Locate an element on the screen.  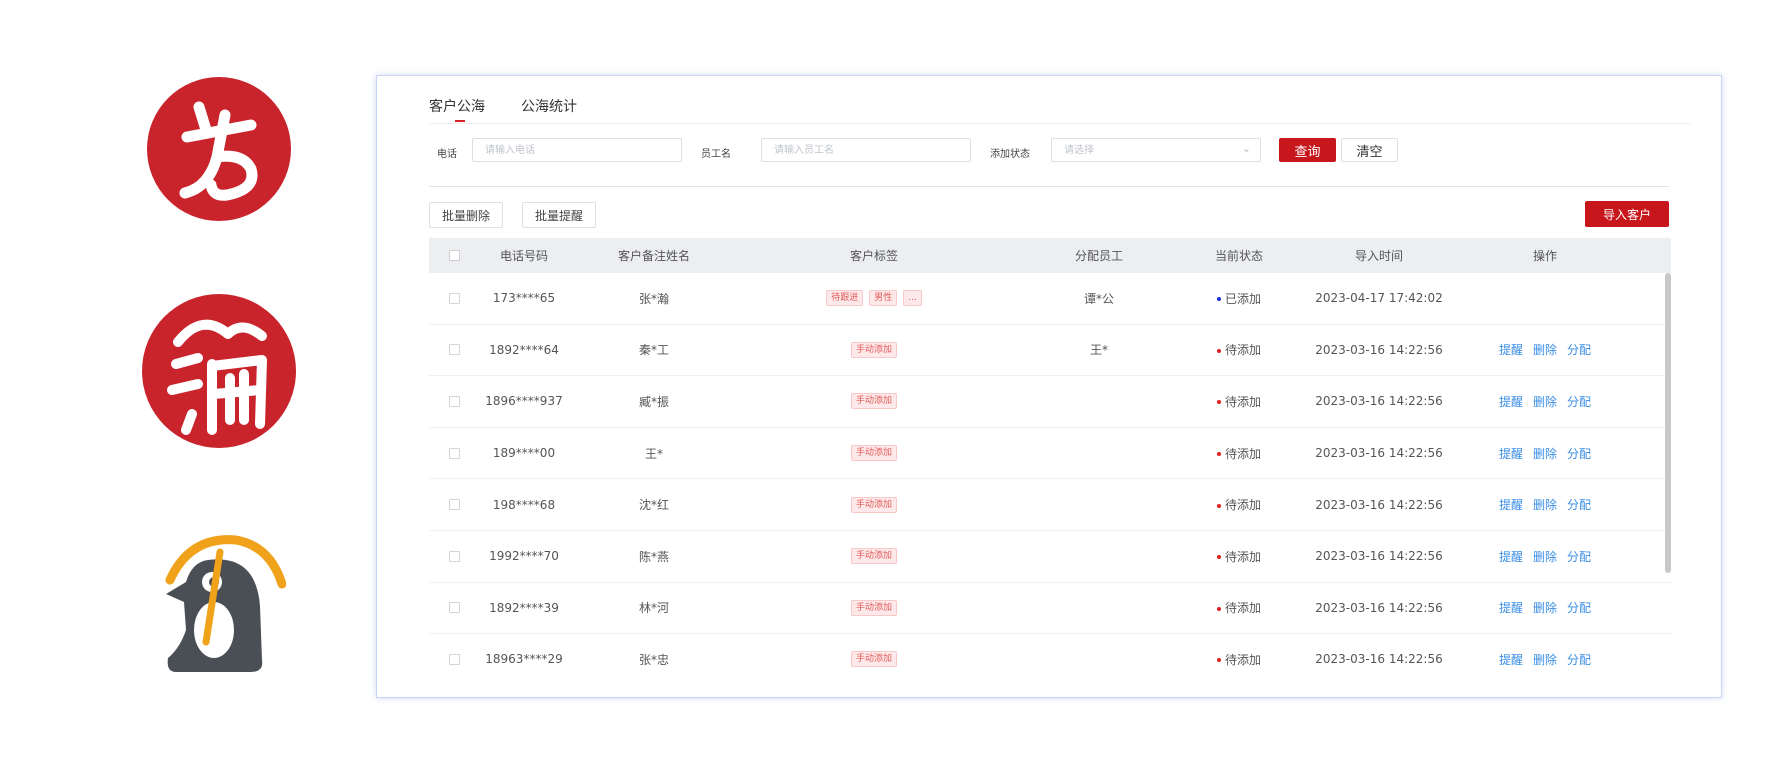
phone-filter-input is located at coordinates (577, 150).